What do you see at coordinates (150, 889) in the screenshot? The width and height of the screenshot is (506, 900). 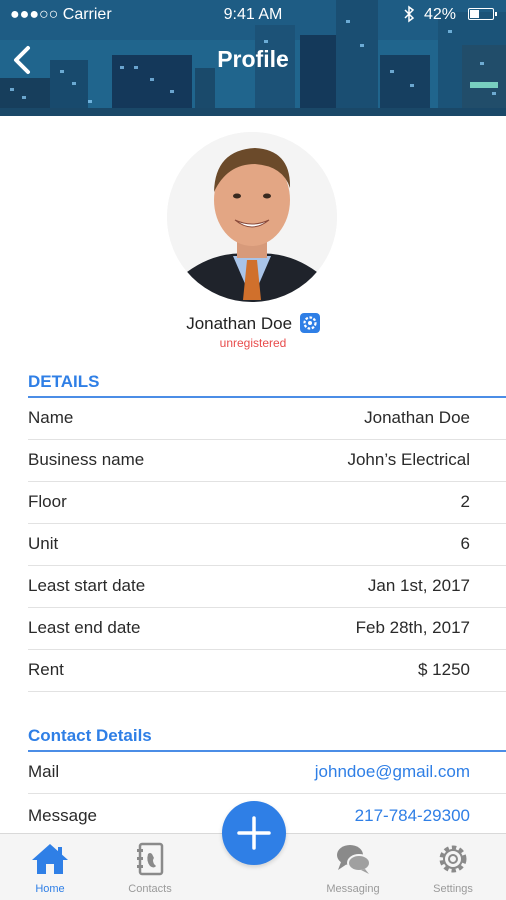 I see `tab-label: Contacts` at bounding box center [150, 889].